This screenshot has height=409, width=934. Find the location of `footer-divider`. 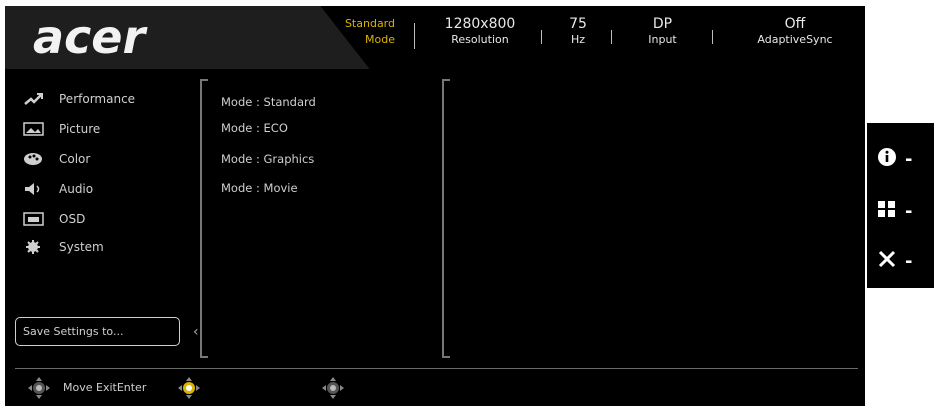

footer-divider is located at coordinates (436, 368).